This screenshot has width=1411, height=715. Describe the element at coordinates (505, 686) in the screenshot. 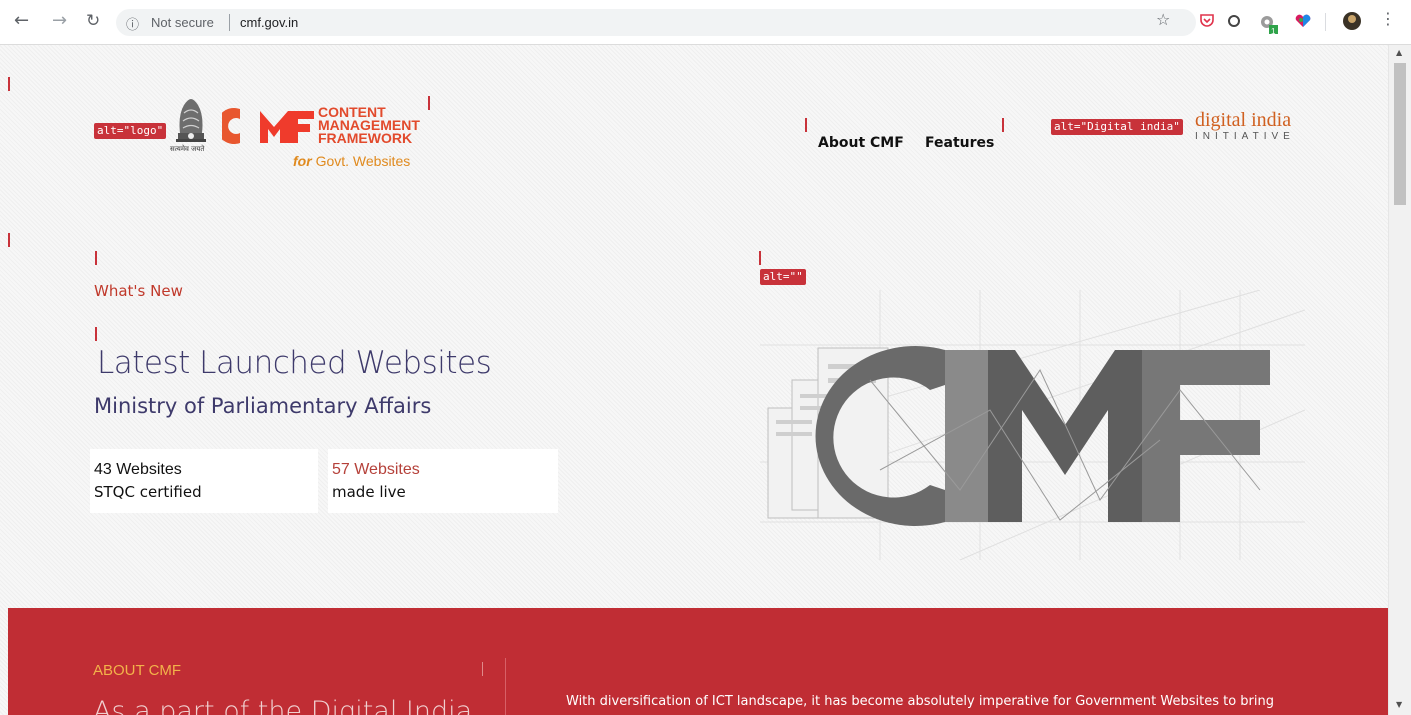

I see `about-divider` at that location.